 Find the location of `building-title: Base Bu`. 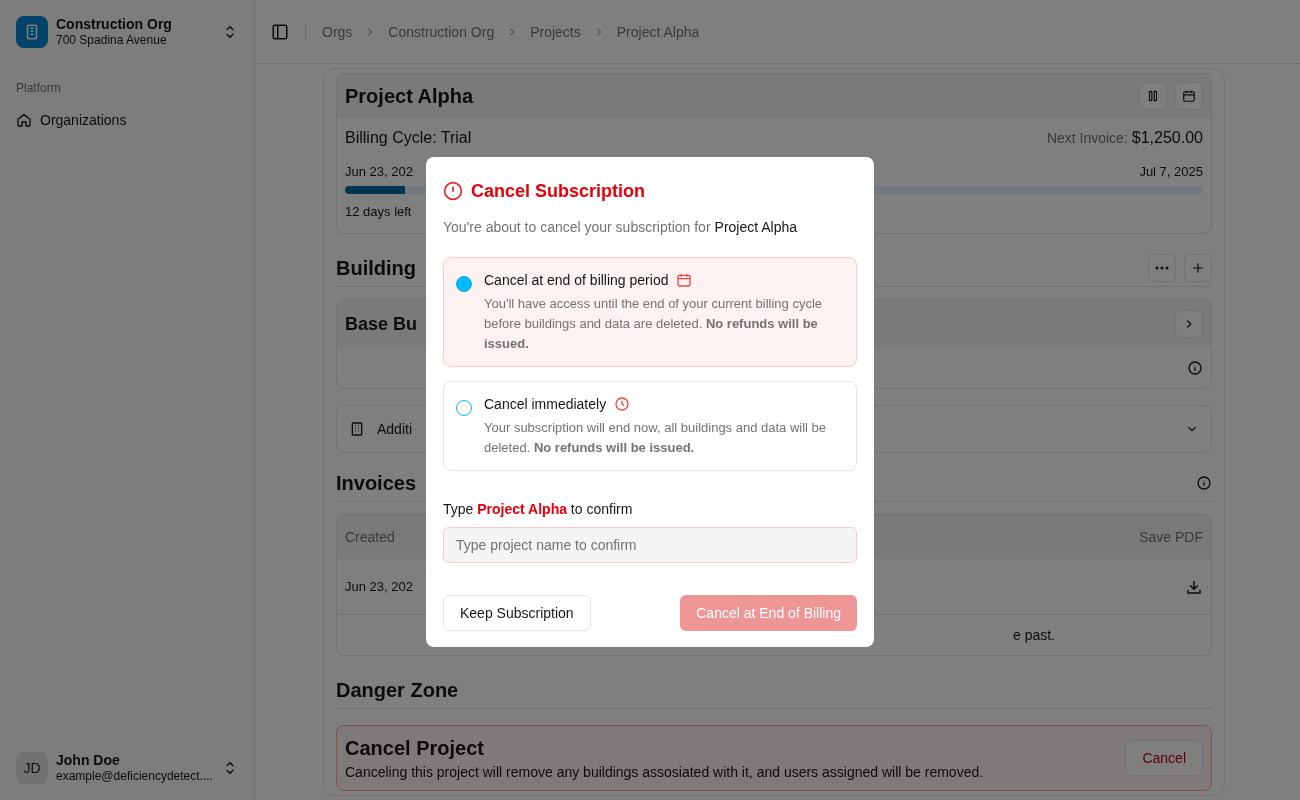

building-title: Base Bu is located at coordinates (381, 324).